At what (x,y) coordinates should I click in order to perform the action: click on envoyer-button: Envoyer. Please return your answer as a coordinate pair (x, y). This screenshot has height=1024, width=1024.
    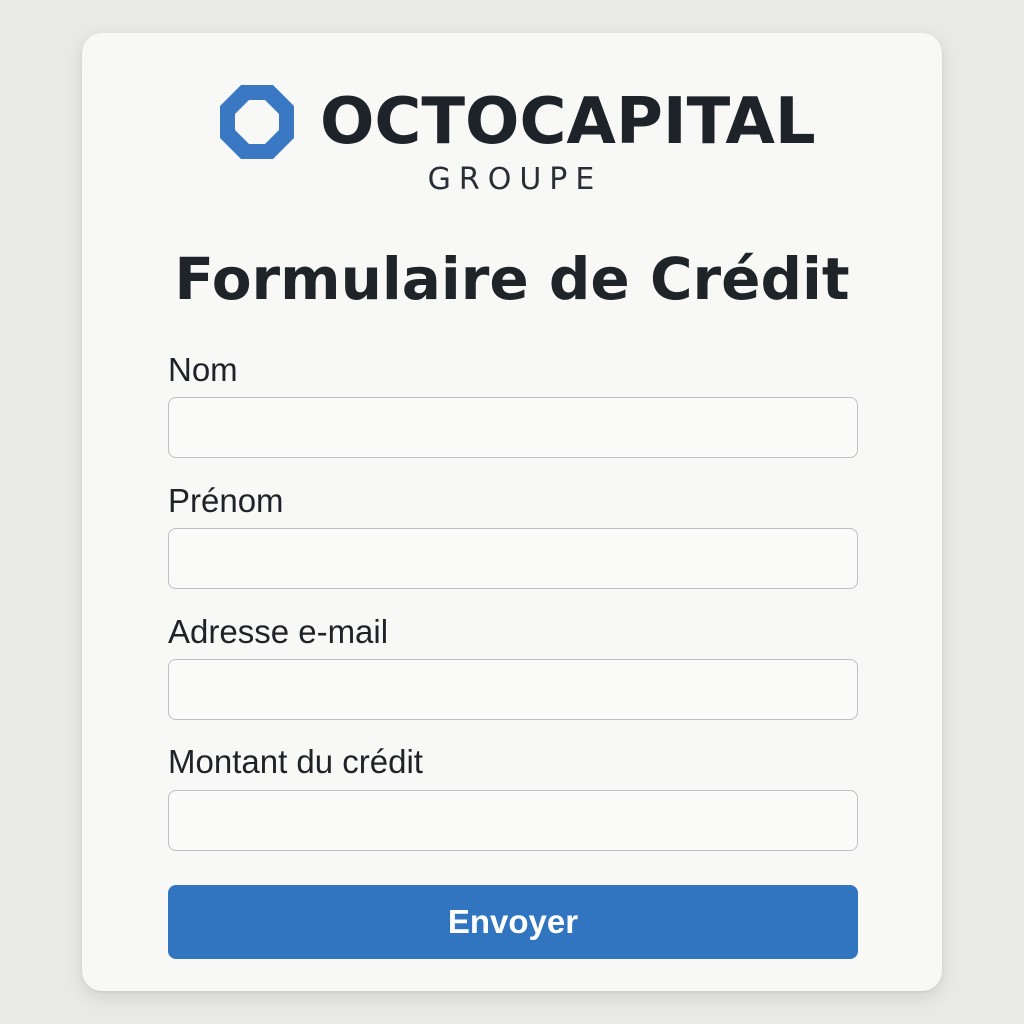
    Looking at the image, I should click on (513, 922).